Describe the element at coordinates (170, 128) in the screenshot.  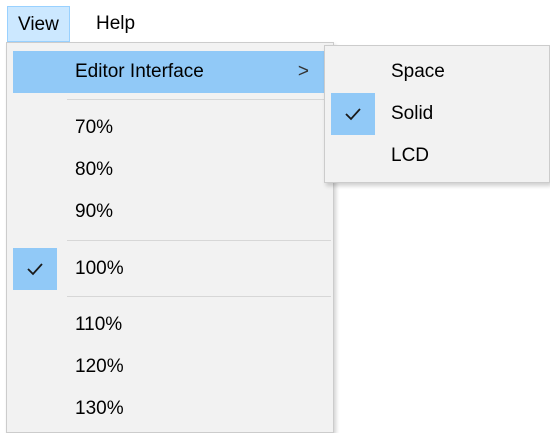
I see `menu-item-zoom-70: 70%` at that location.